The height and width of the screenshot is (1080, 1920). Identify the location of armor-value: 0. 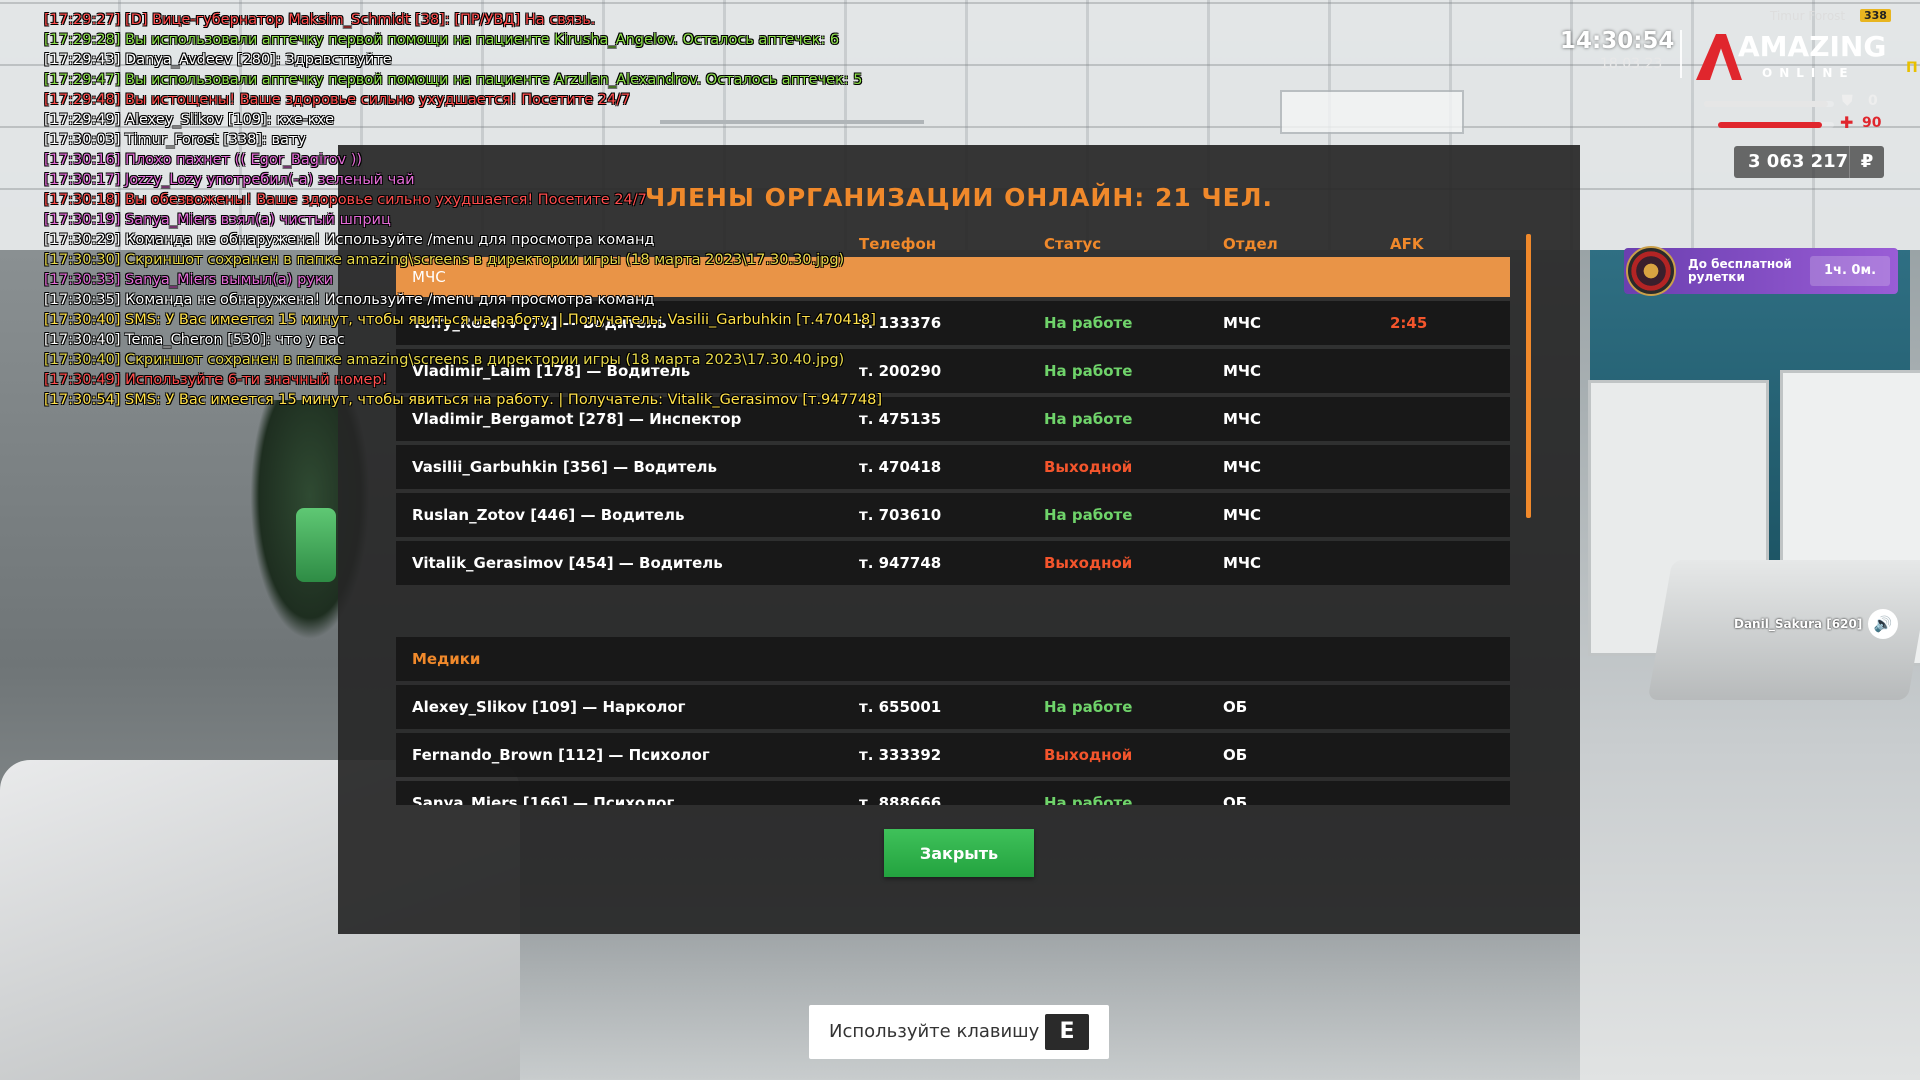
(1873, 101).